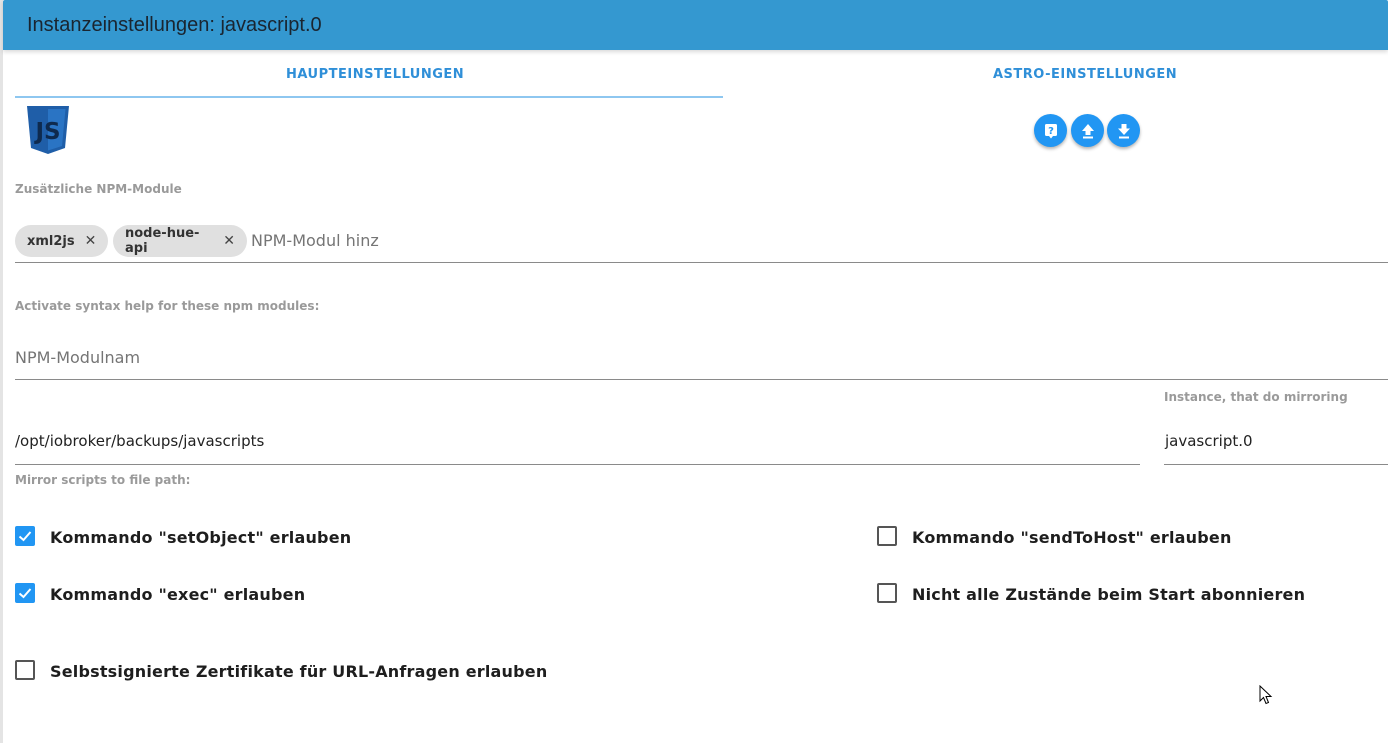  I want to click on active-tab-indicator, so click(369, 97).